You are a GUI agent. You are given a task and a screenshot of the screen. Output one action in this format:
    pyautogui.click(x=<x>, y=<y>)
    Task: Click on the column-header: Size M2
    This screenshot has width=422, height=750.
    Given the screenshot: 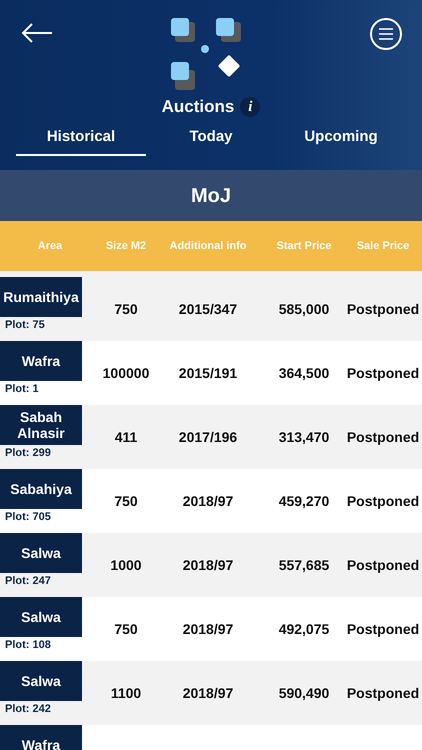 What is the action you would take?
    pyautogui.click(x=126, y=246)
    